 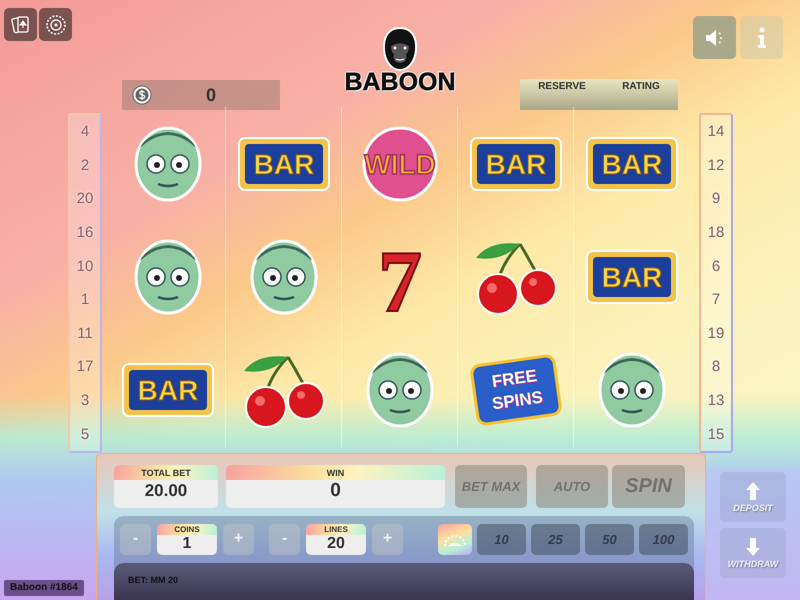 What do you see at coordinates (85, 266) in the screenshot?
I see `payline-number: 10` at bounding box center [85, 266].